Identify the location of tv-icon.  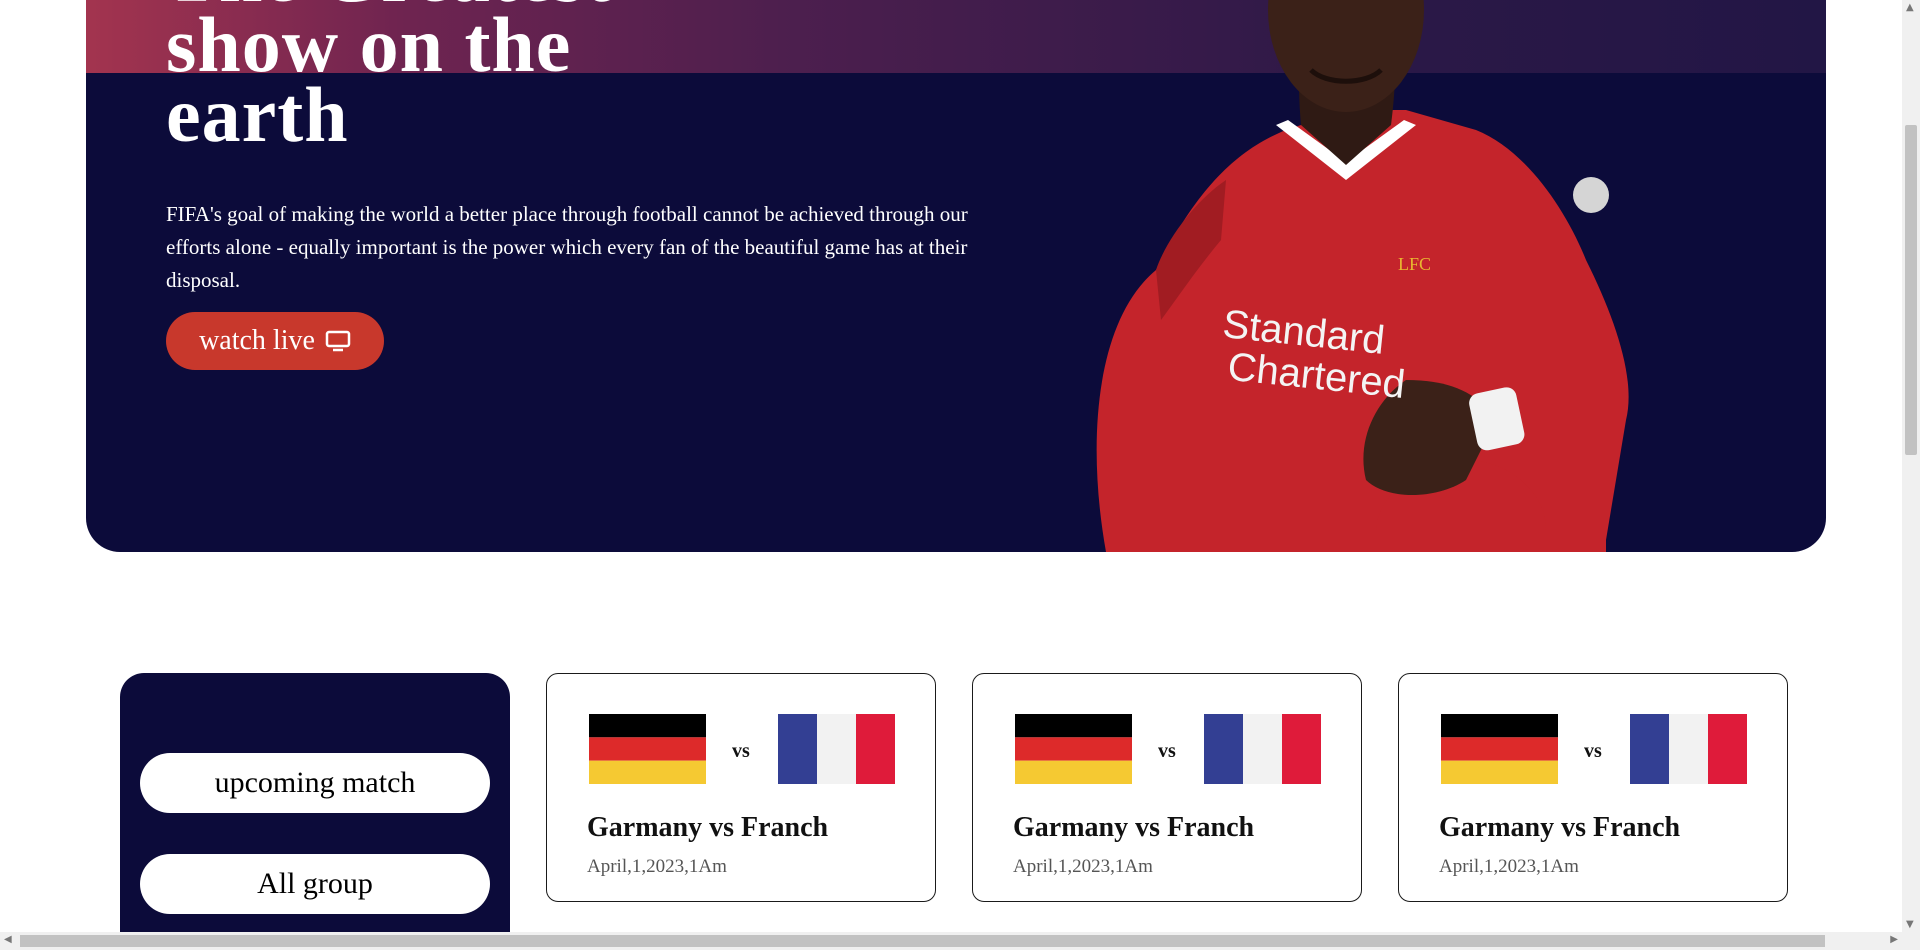
(338, 341).